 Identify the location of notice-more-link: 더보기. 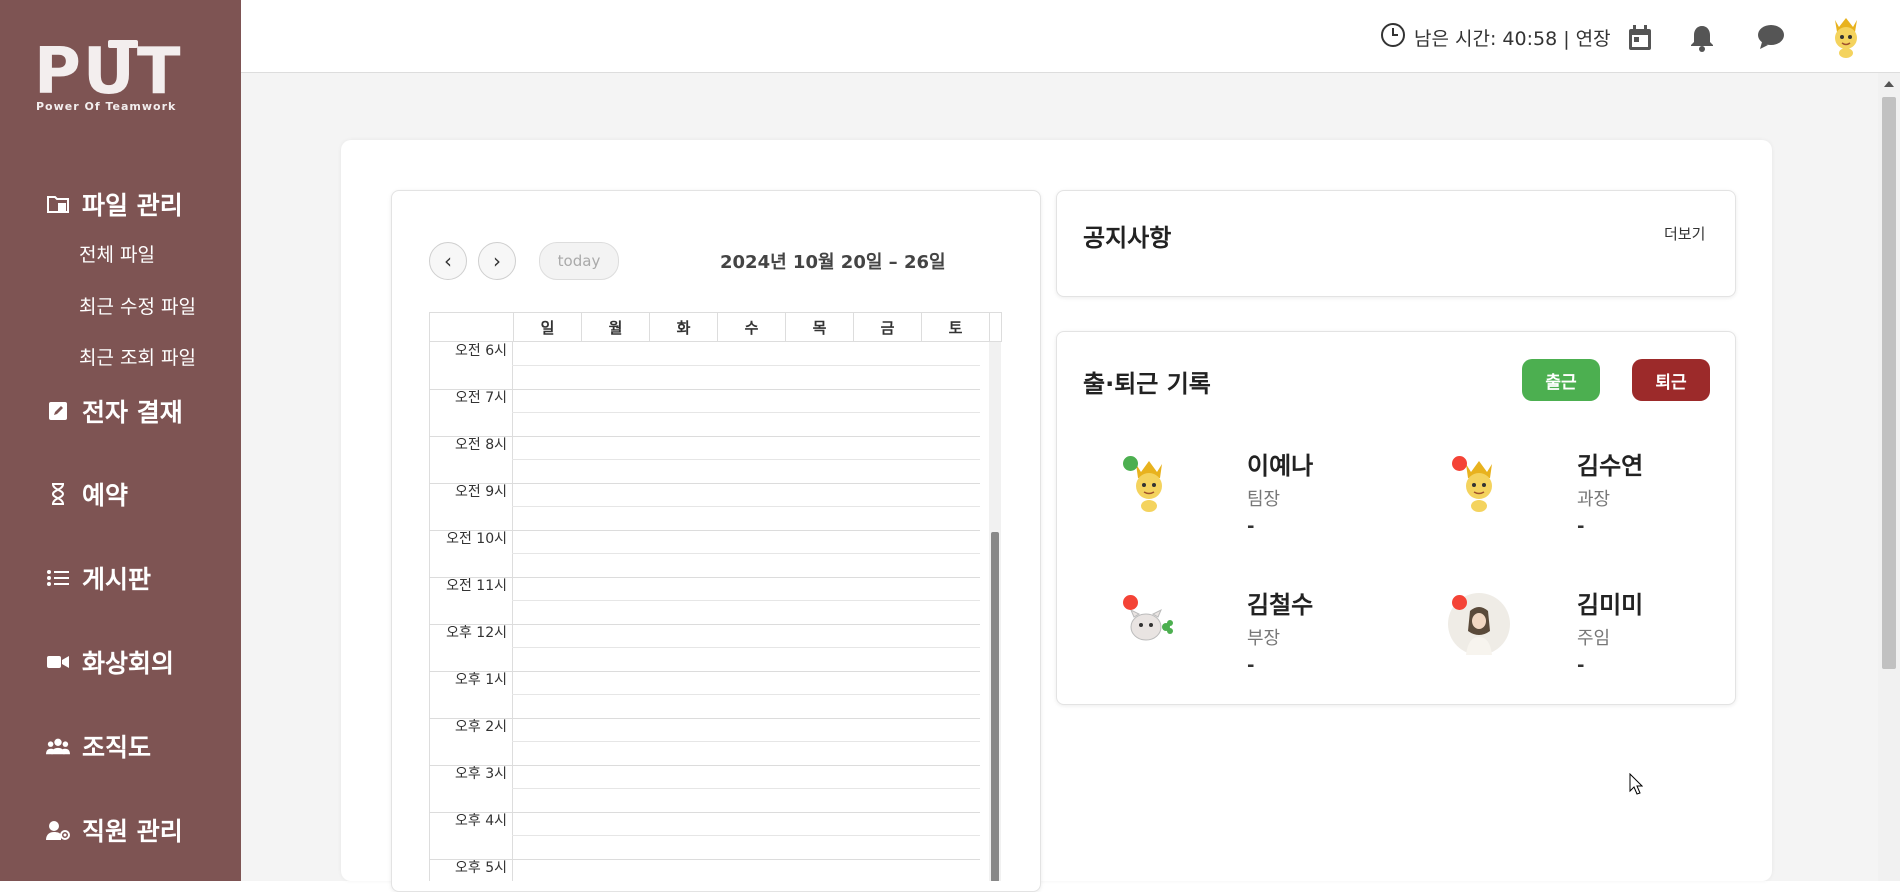
(1684, 233).